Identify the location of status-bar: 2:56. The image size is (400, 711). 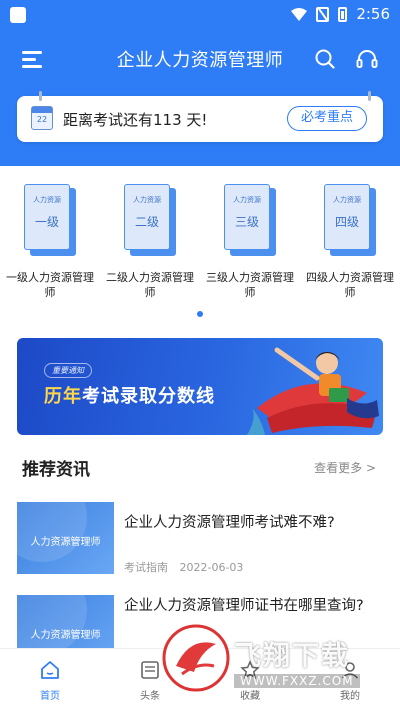
(200, 15).